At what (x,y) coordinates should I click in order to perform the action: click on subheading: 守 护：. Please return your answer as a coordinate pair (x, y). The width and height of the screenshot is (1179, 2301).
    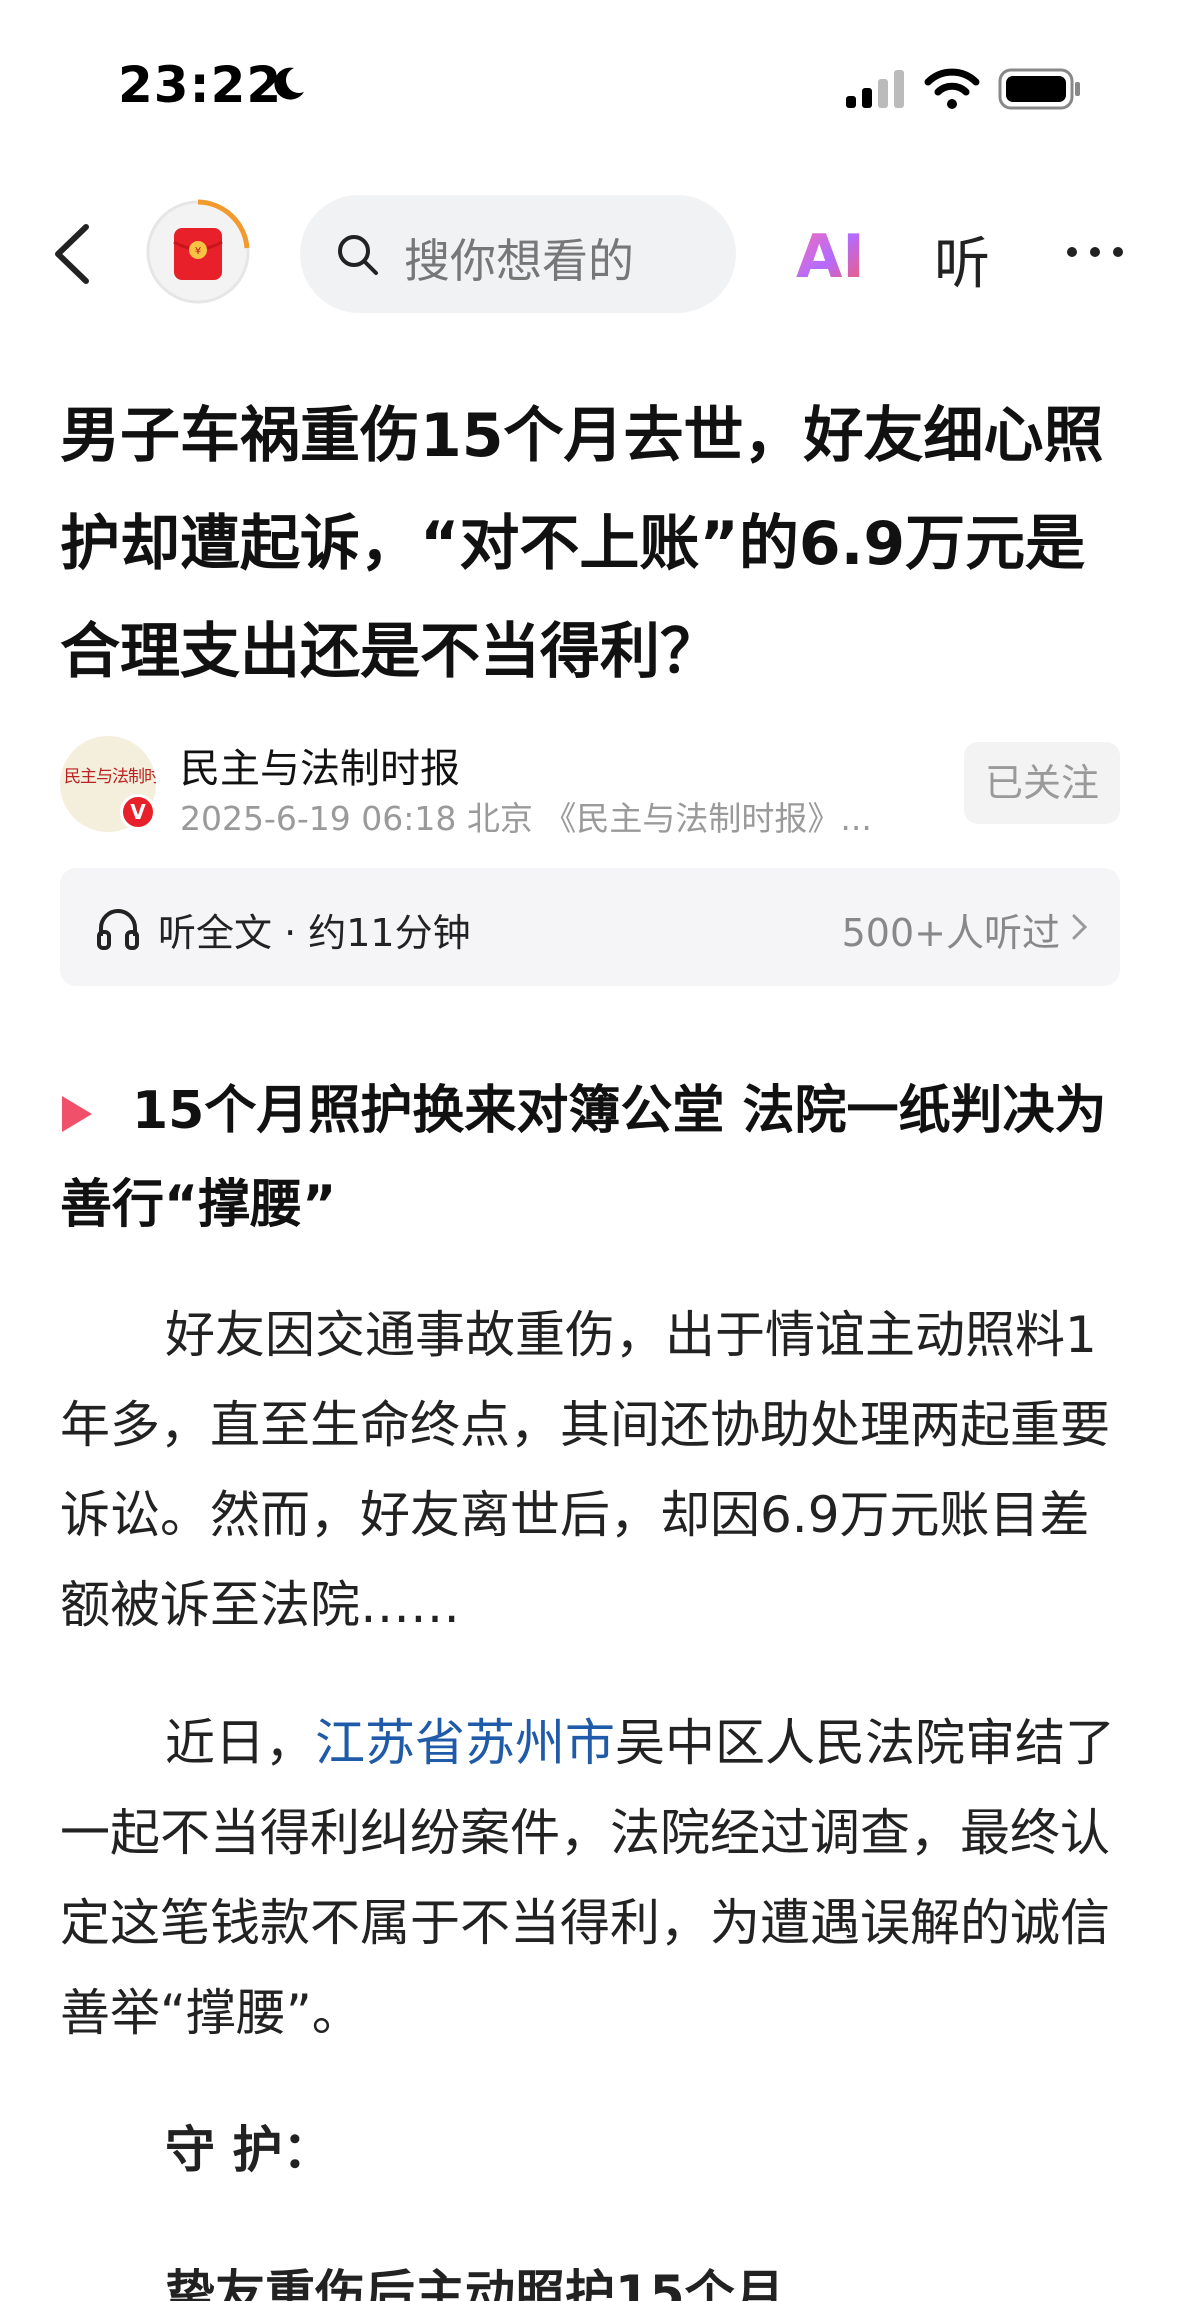
    Looking at the image, I should click on (249, 2150).